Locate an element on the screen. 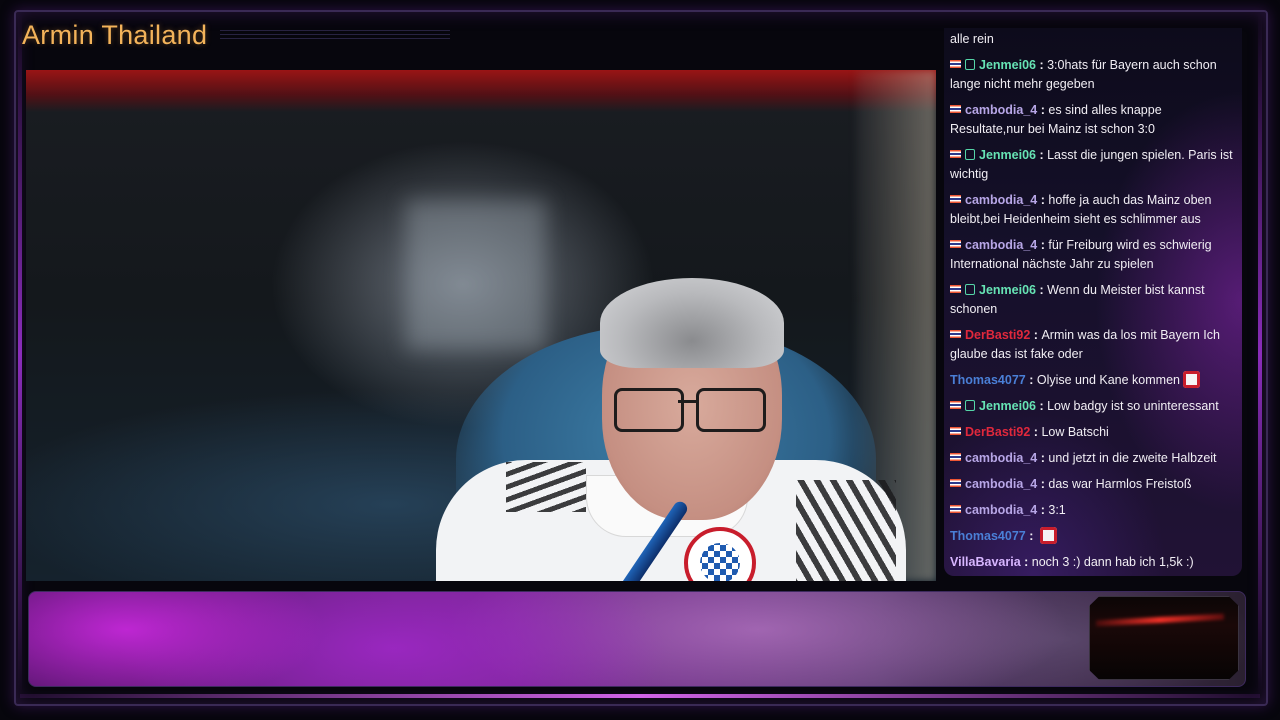  chat-text: Low badgy ist so uninteressant is located at coordinates (1133, 406).